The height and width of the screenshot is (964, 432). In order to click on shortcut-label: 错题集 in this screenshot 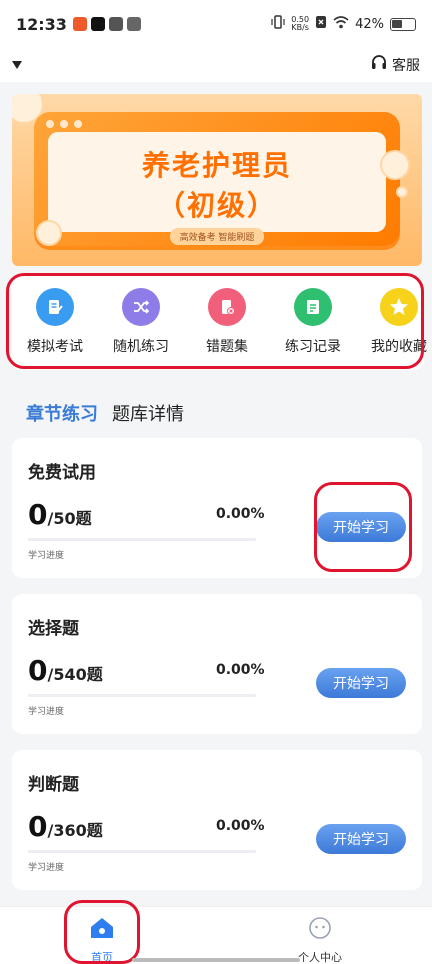, I will do `click(227, 347)`.